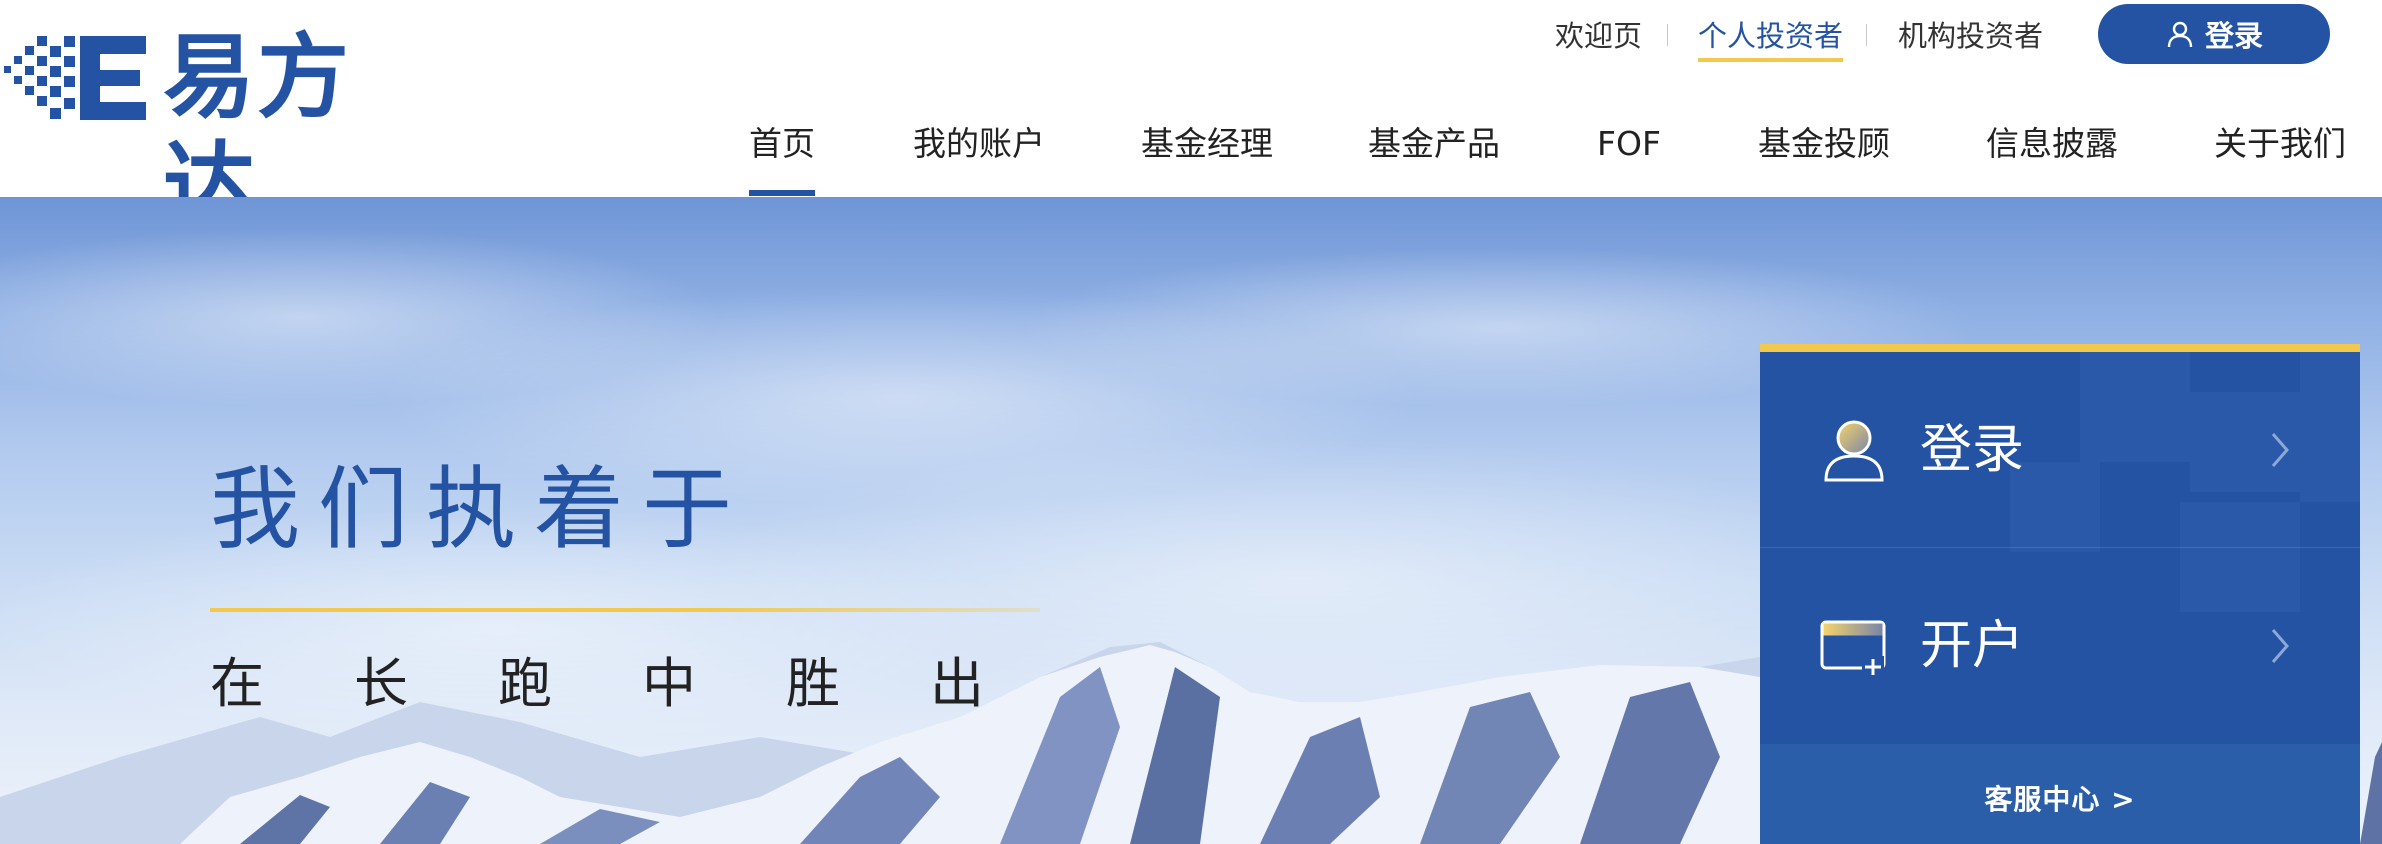 This screenshot has width=2382, height=844. I want to click on panel-open-account-label: 开户, so click(1972, 646).